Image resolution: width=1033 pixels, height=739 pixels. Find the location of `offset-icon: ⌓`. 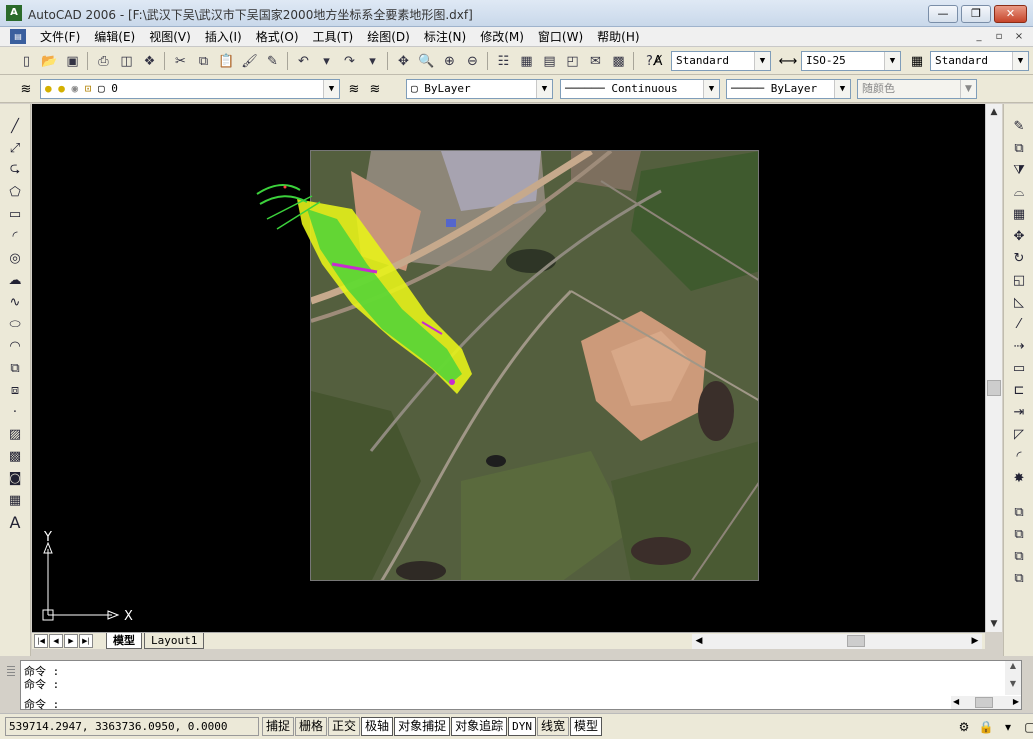

offset-icon: ⌓ is located at coordinates (1019, 192).